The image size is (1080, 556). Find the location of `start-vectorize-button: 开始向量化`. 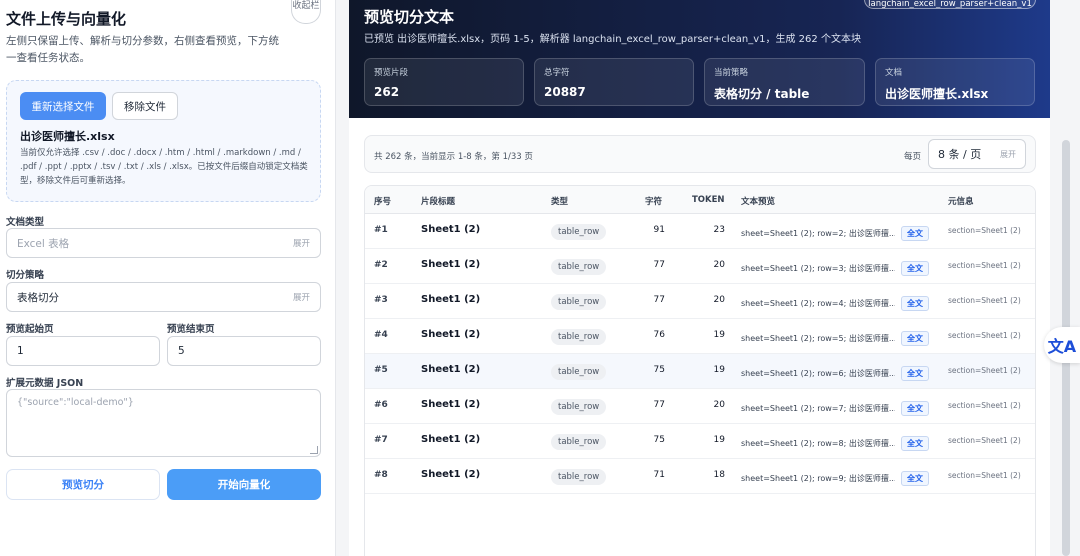

start-vectorize-button: 开始向量化 is located at coordinates (244, 484).